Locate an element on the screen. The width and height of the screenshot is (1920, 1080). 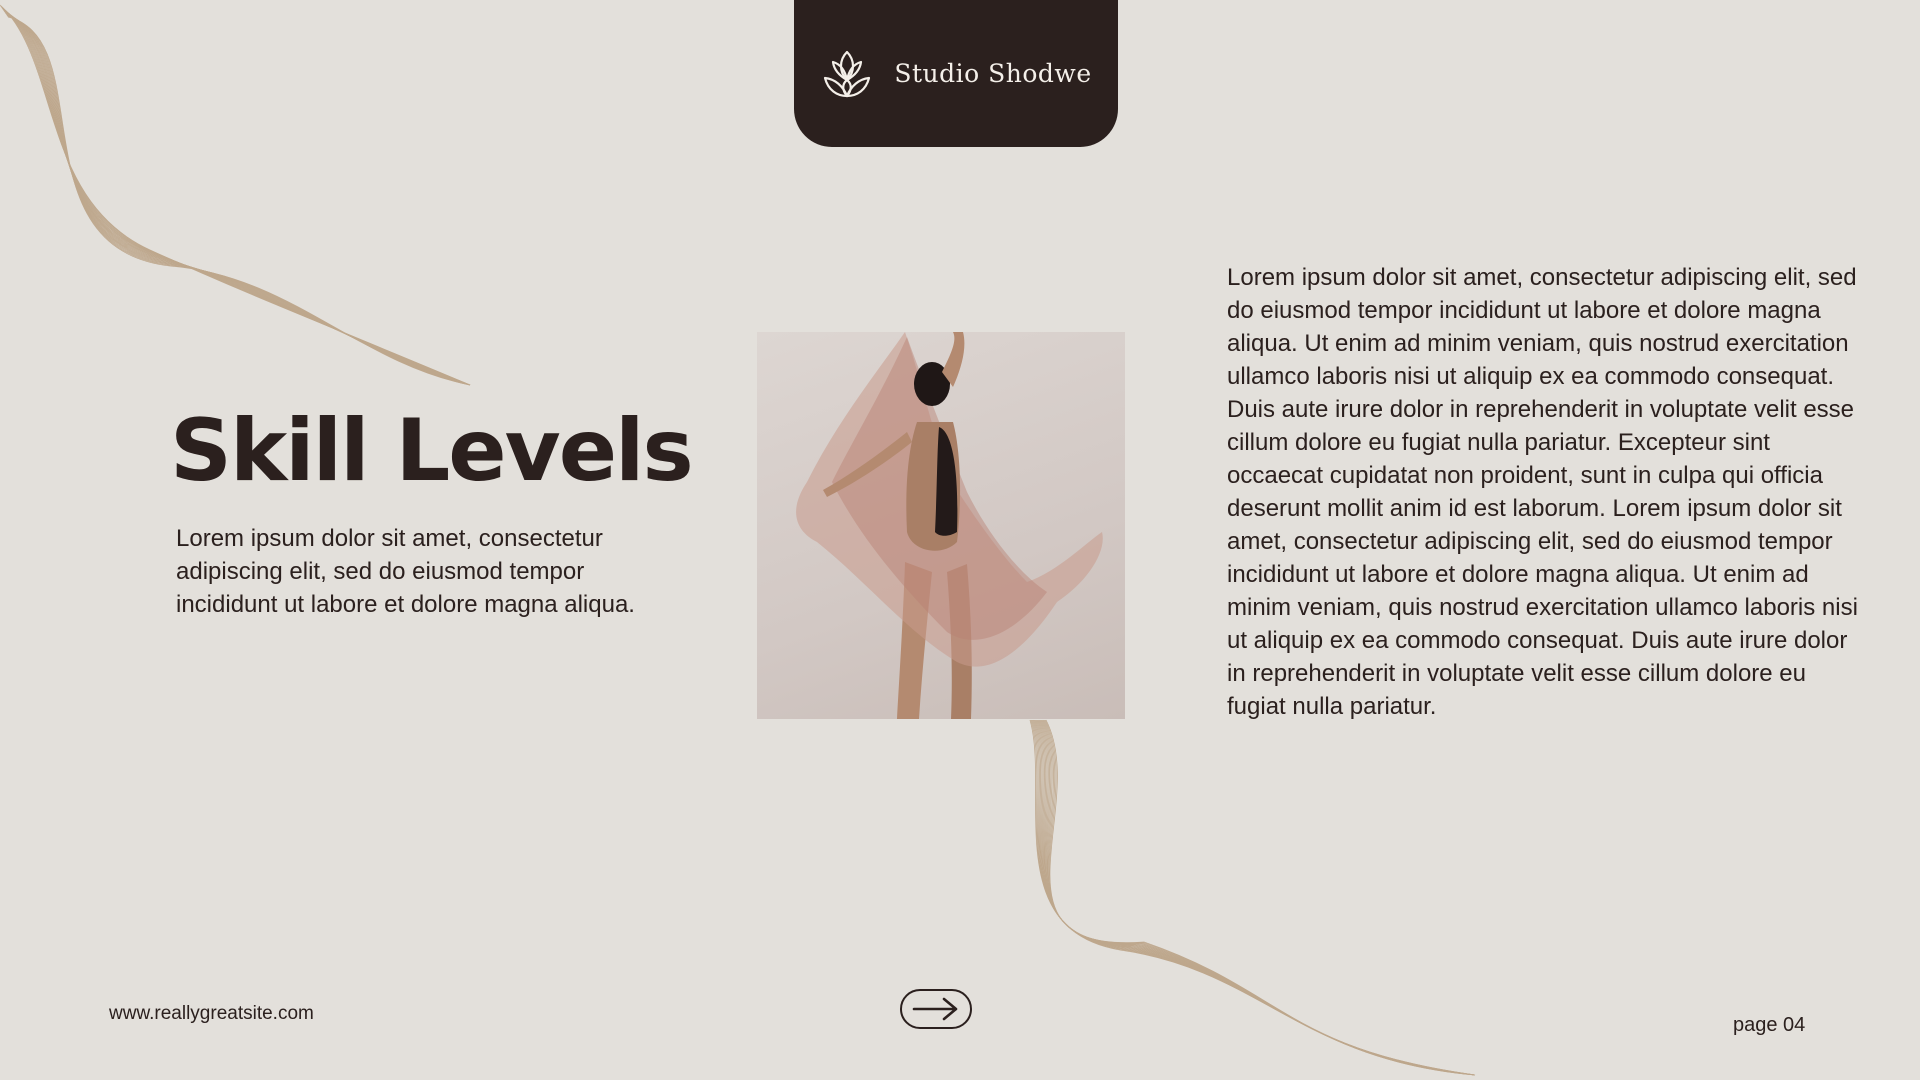
dancer-photo is located at coordinates (941, 525).